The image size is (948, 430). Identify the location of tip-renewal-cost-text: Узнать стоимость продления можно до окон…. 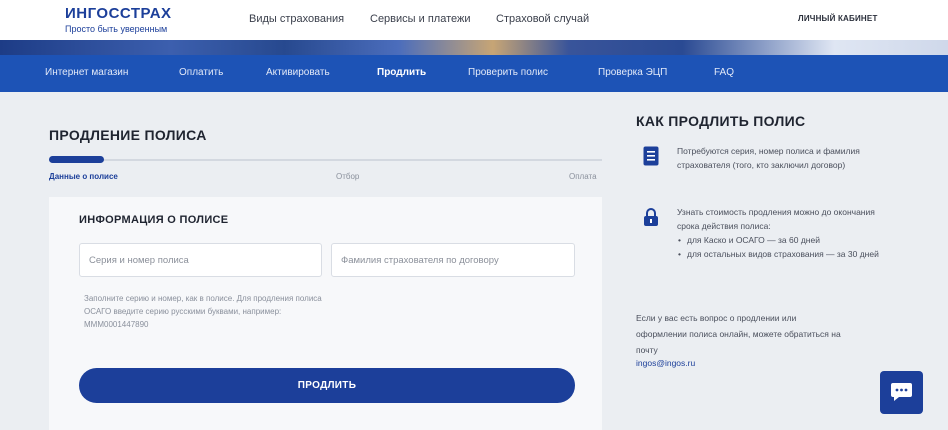
(776, 219).